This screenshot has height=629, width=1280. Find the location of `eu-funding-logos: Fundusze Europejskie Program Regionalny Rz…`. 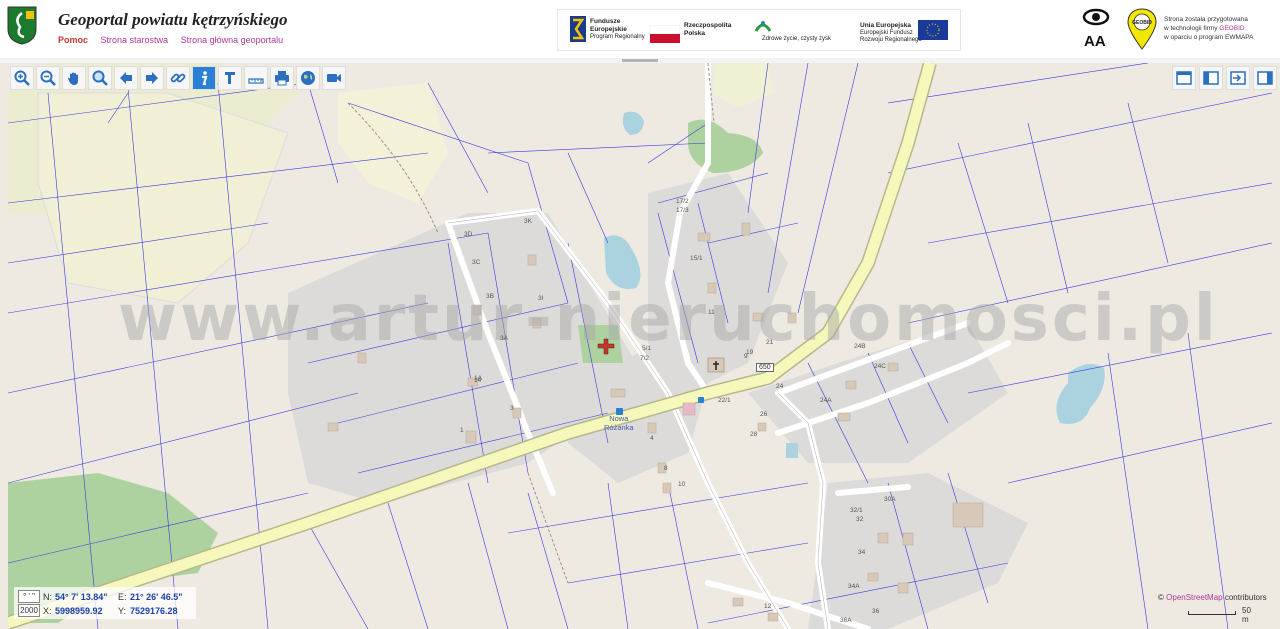

eu-funding-logos: Fundusze Europejskie Program Regionalny Rz… is located at coordinates (759, 30).